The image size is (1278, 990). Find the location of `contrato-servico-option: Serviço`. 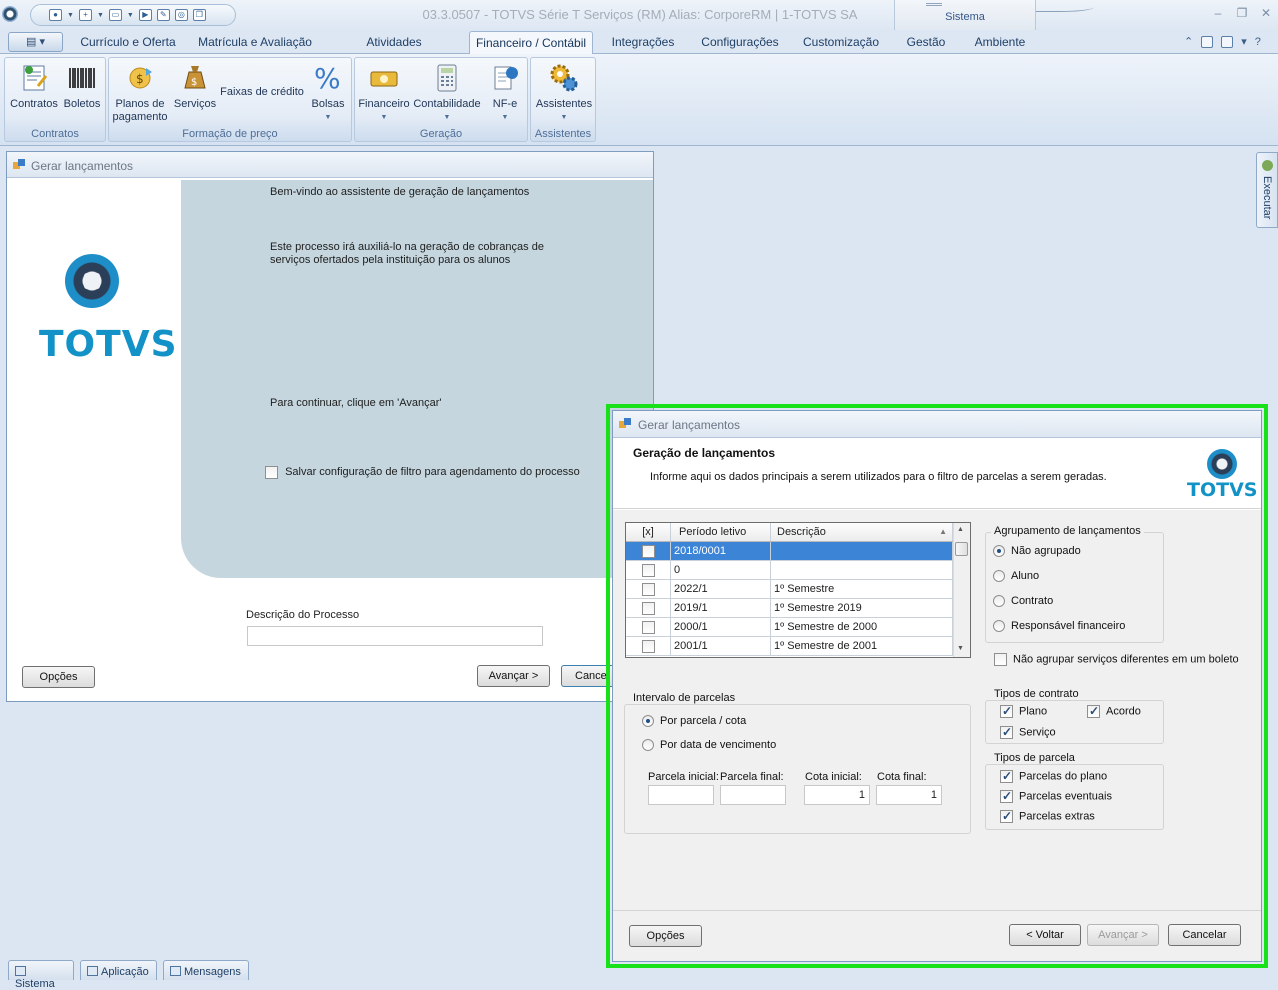

contrato-servico-option: Serviço is located at coordinates (1028, 732).